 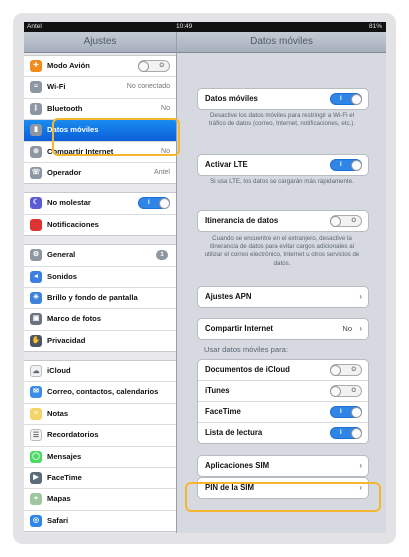 I want to click on sidebar-item-brillo-y-fondo-de-pantalla: ☀ Brillo y fondo de pantalla, so click(x=100, y=298).